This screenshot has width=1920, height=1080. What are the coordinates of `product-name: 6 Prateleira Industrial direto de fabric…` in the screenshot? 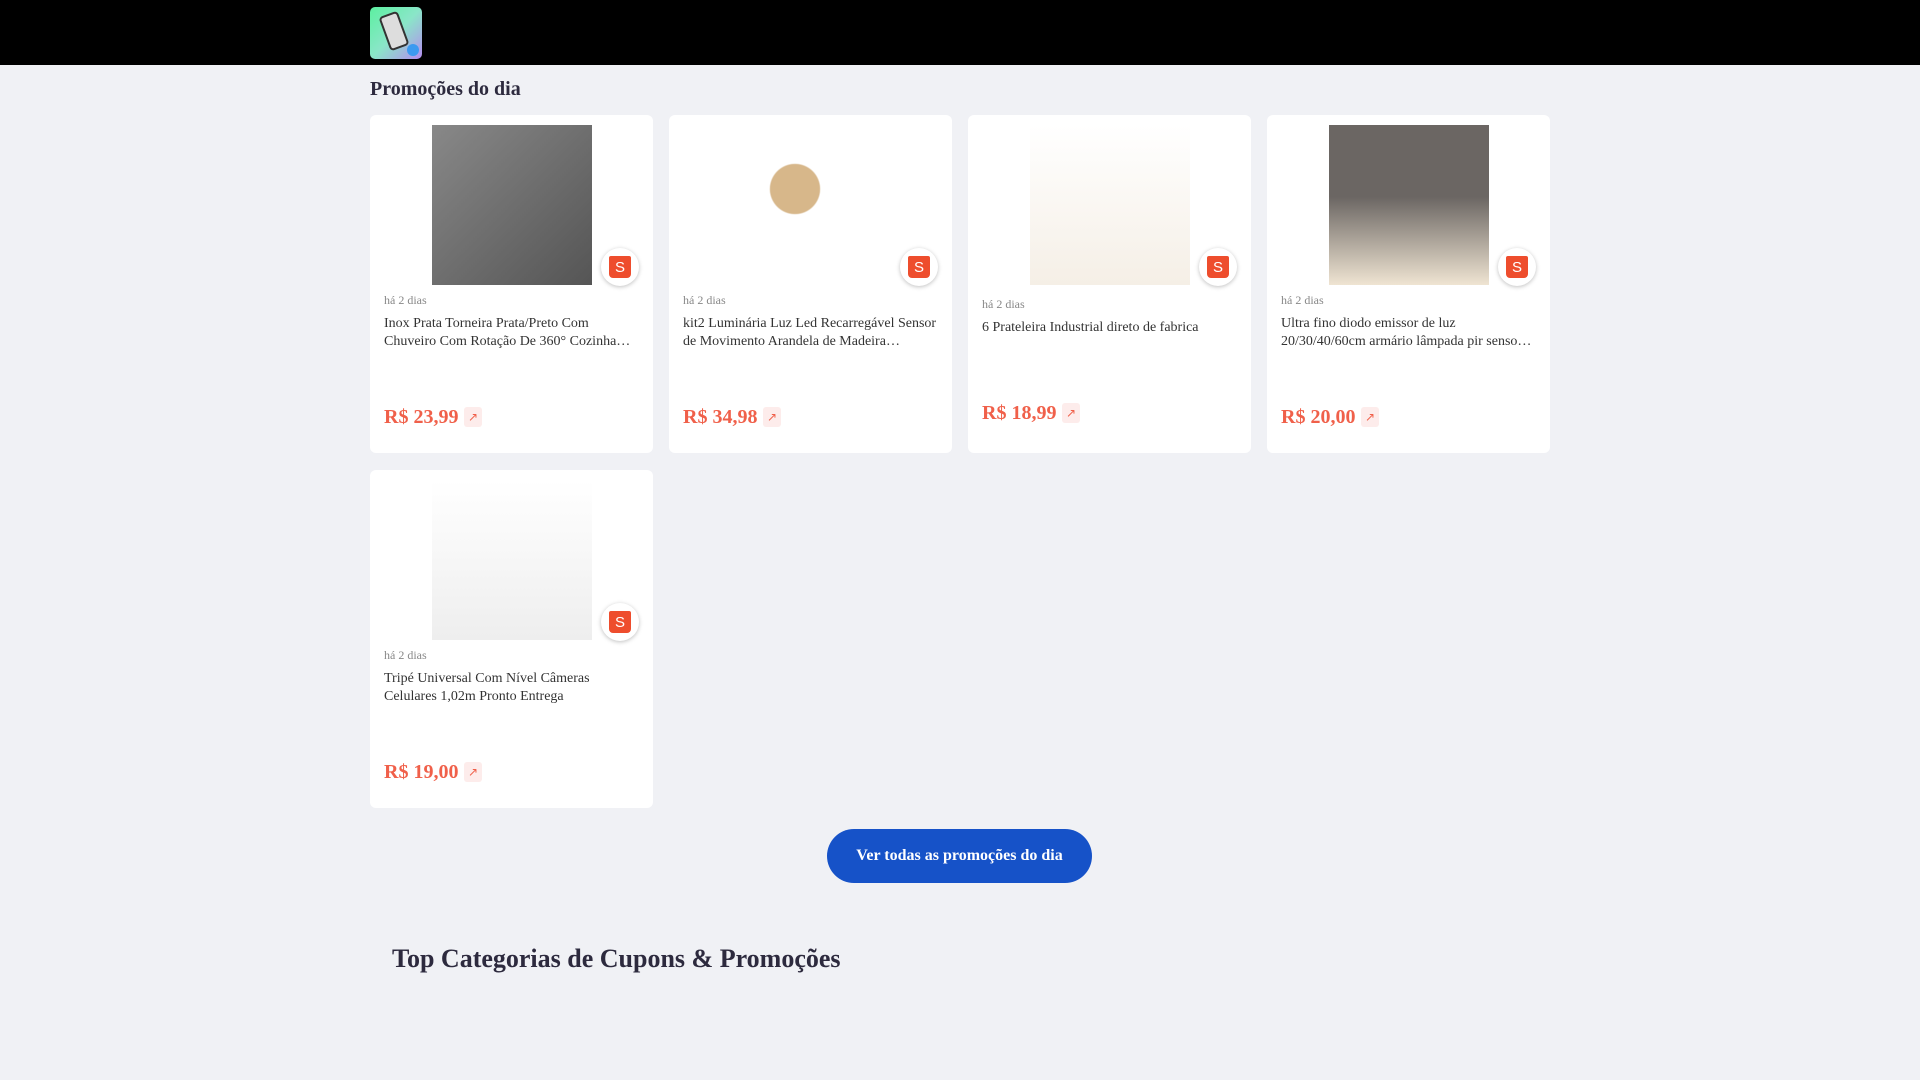 It's located at (1109, 328).